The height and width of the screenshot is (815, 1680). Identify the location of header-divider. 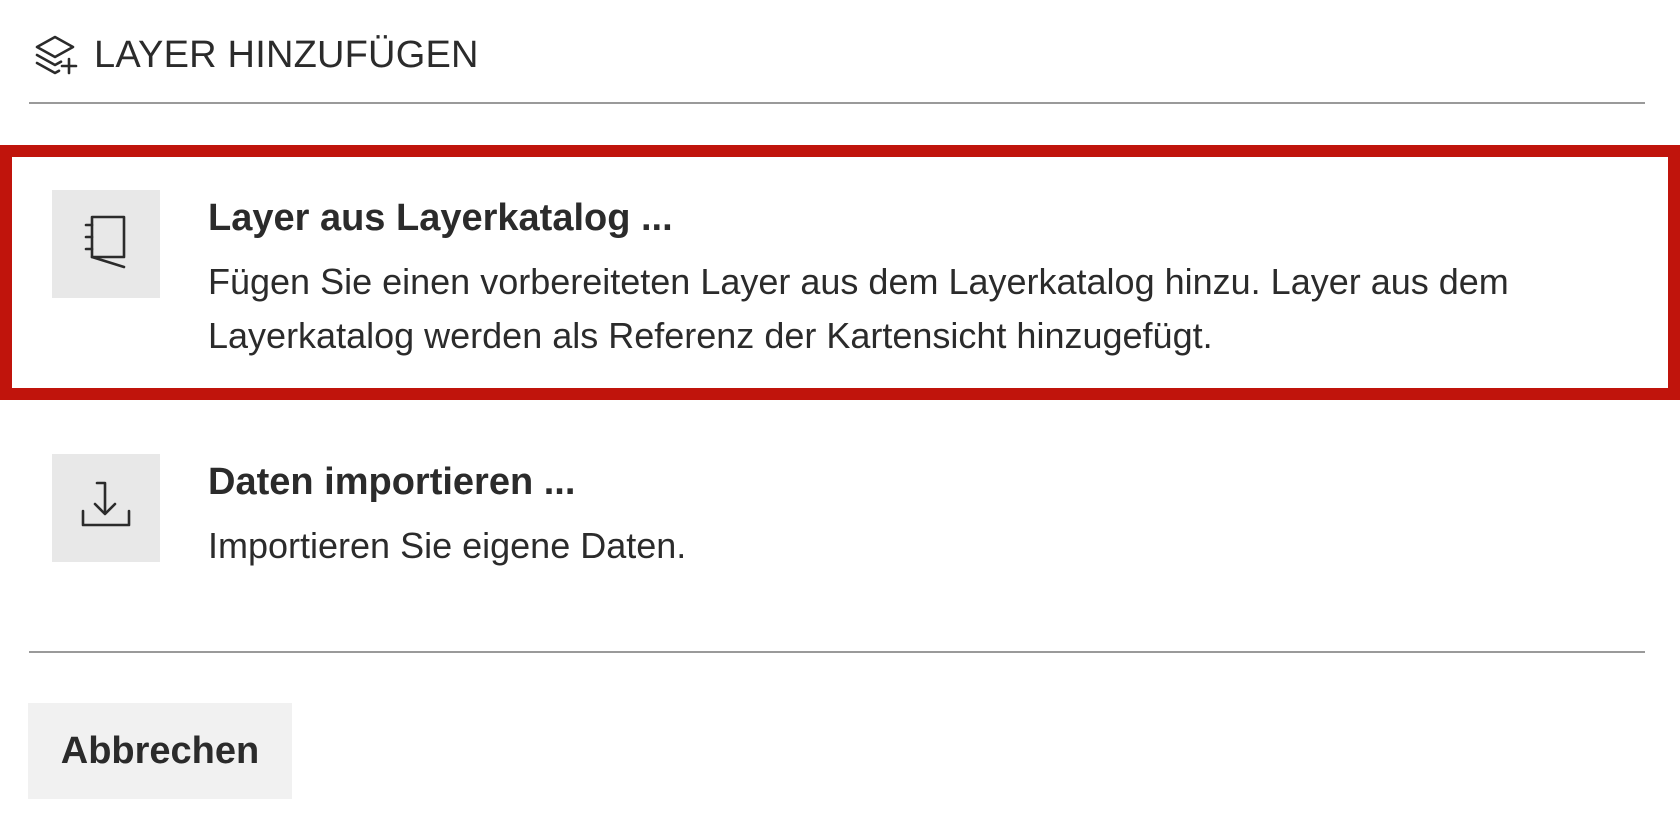
(837, 103).